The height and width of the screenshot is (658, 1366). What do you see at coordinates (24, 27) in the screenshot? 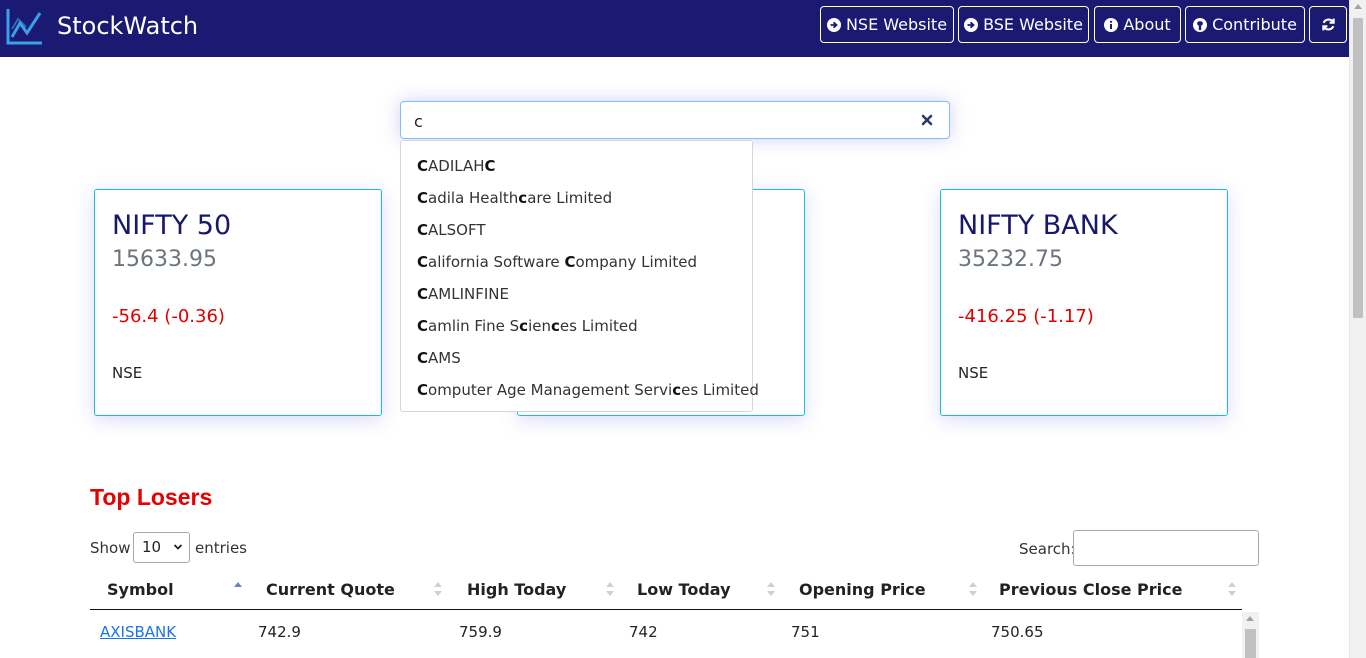
I see `stock-chart-logo-icon` at bounding box center [24, 27].